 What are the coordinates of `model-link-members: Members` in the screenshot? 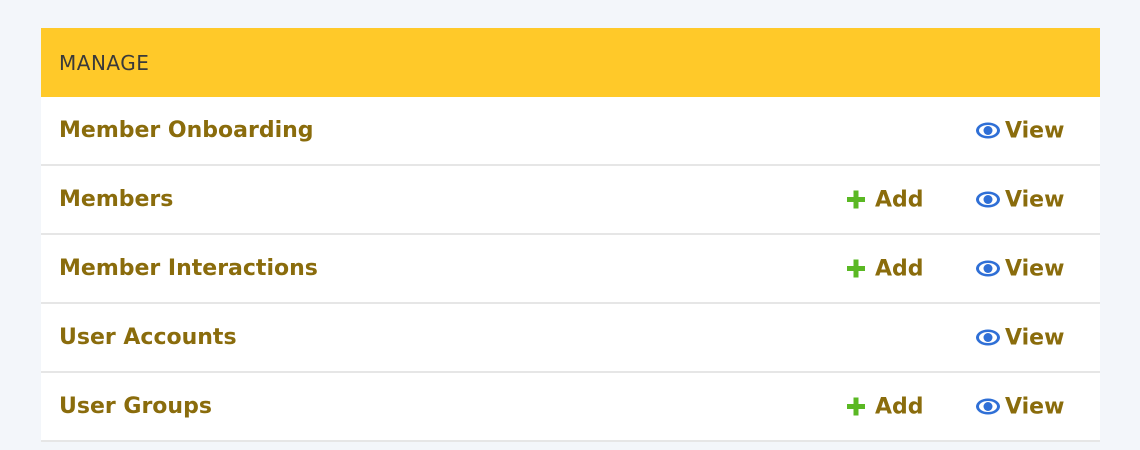 It's located at (116, 199).